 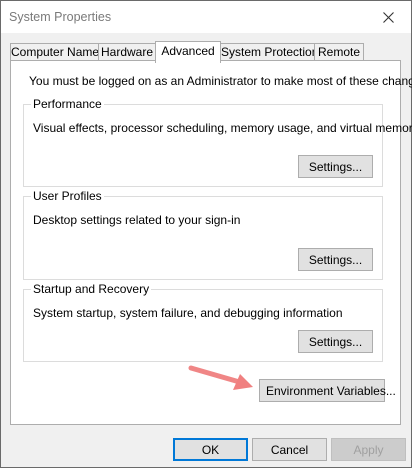 I want to click on tab-system-protection: System Protection, so click(x=269, y=51).